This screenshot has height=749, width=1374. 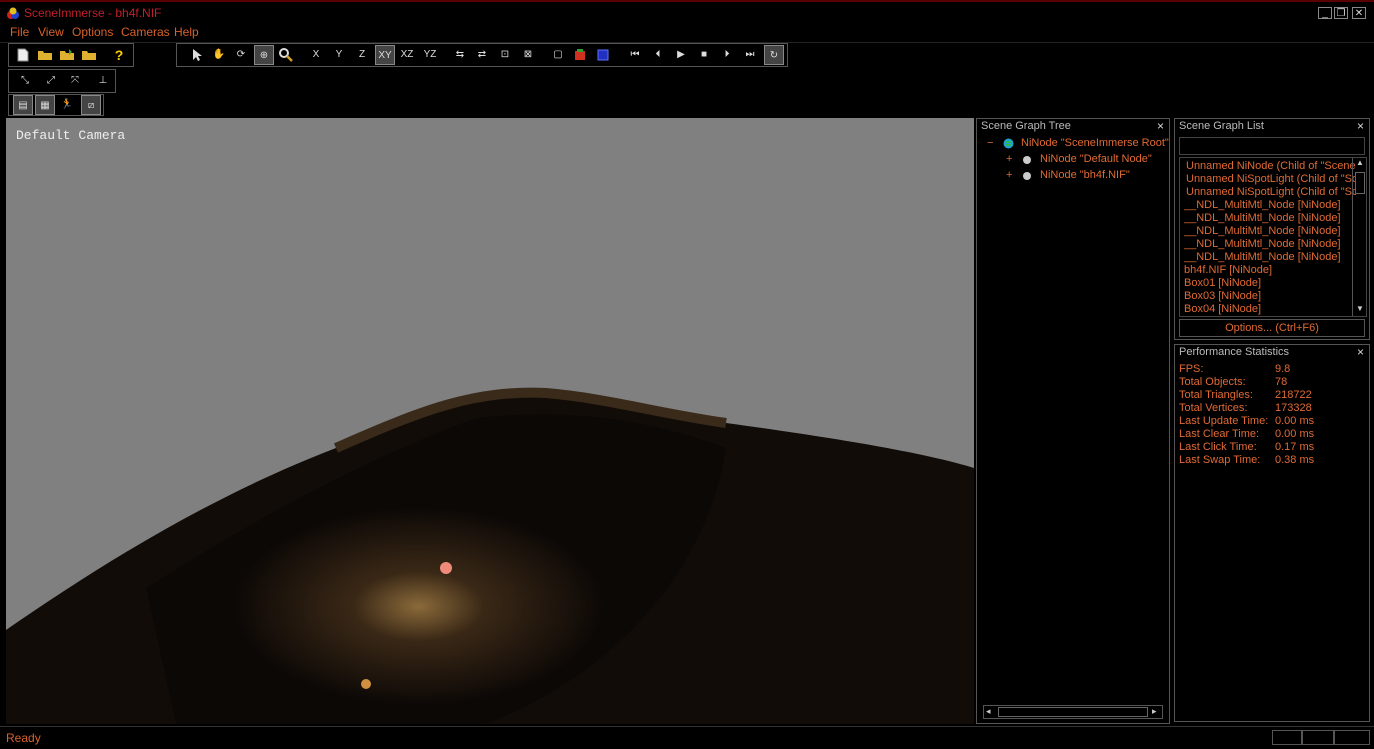 I want to click on scale-icon: ⤧, so click(x=75, y=80).